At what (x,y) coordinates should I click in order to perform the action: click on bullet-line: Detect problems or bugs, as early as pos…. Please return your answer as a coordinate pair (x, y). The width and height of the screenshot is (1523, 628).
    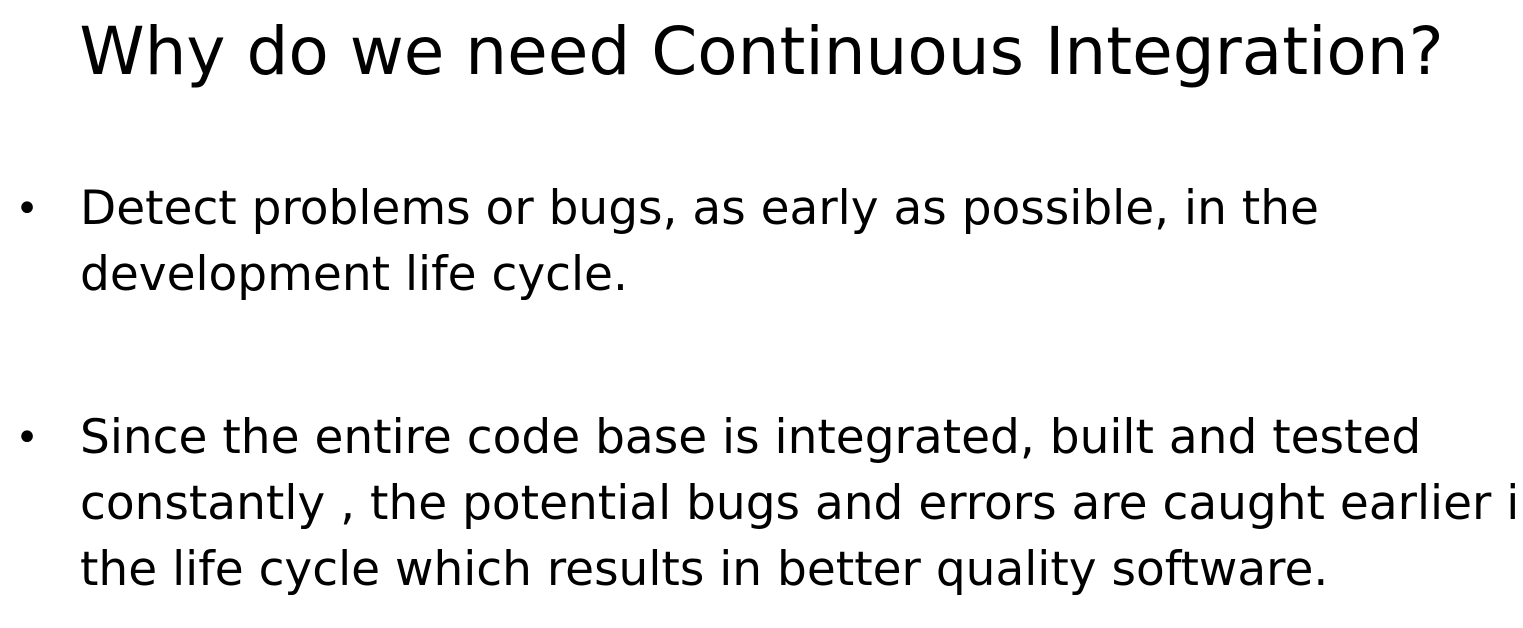
    Looking at the image, I should click on (699, 208).